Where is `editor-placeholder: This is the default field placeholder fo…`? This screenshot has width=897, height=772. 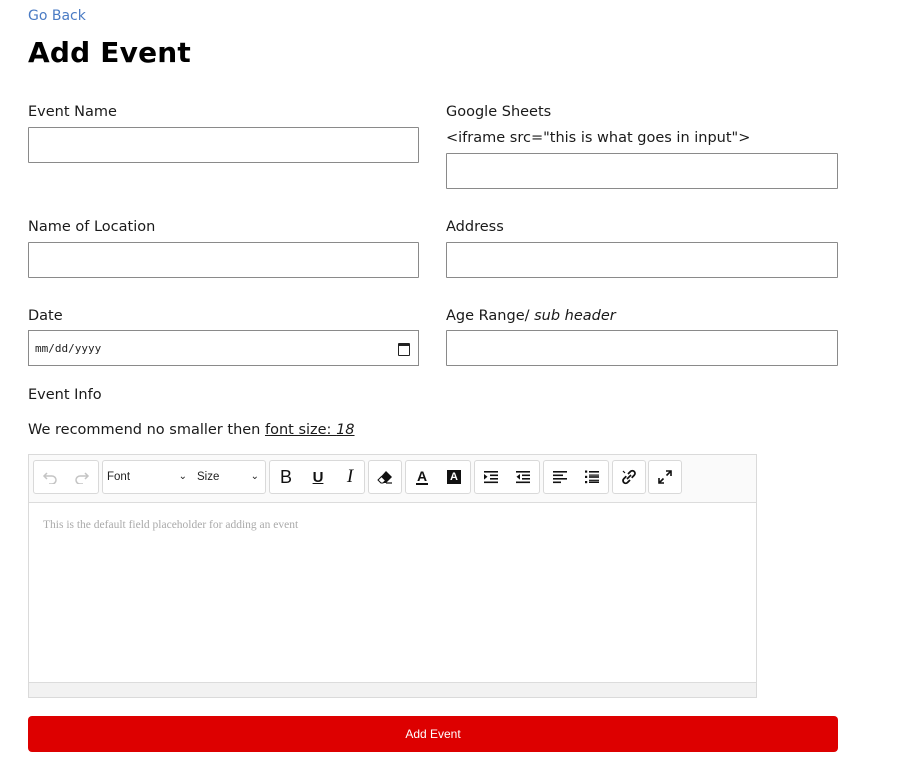 editor-placeholder: This is the default field placeholder fo… is located at coordinates (171, 525).